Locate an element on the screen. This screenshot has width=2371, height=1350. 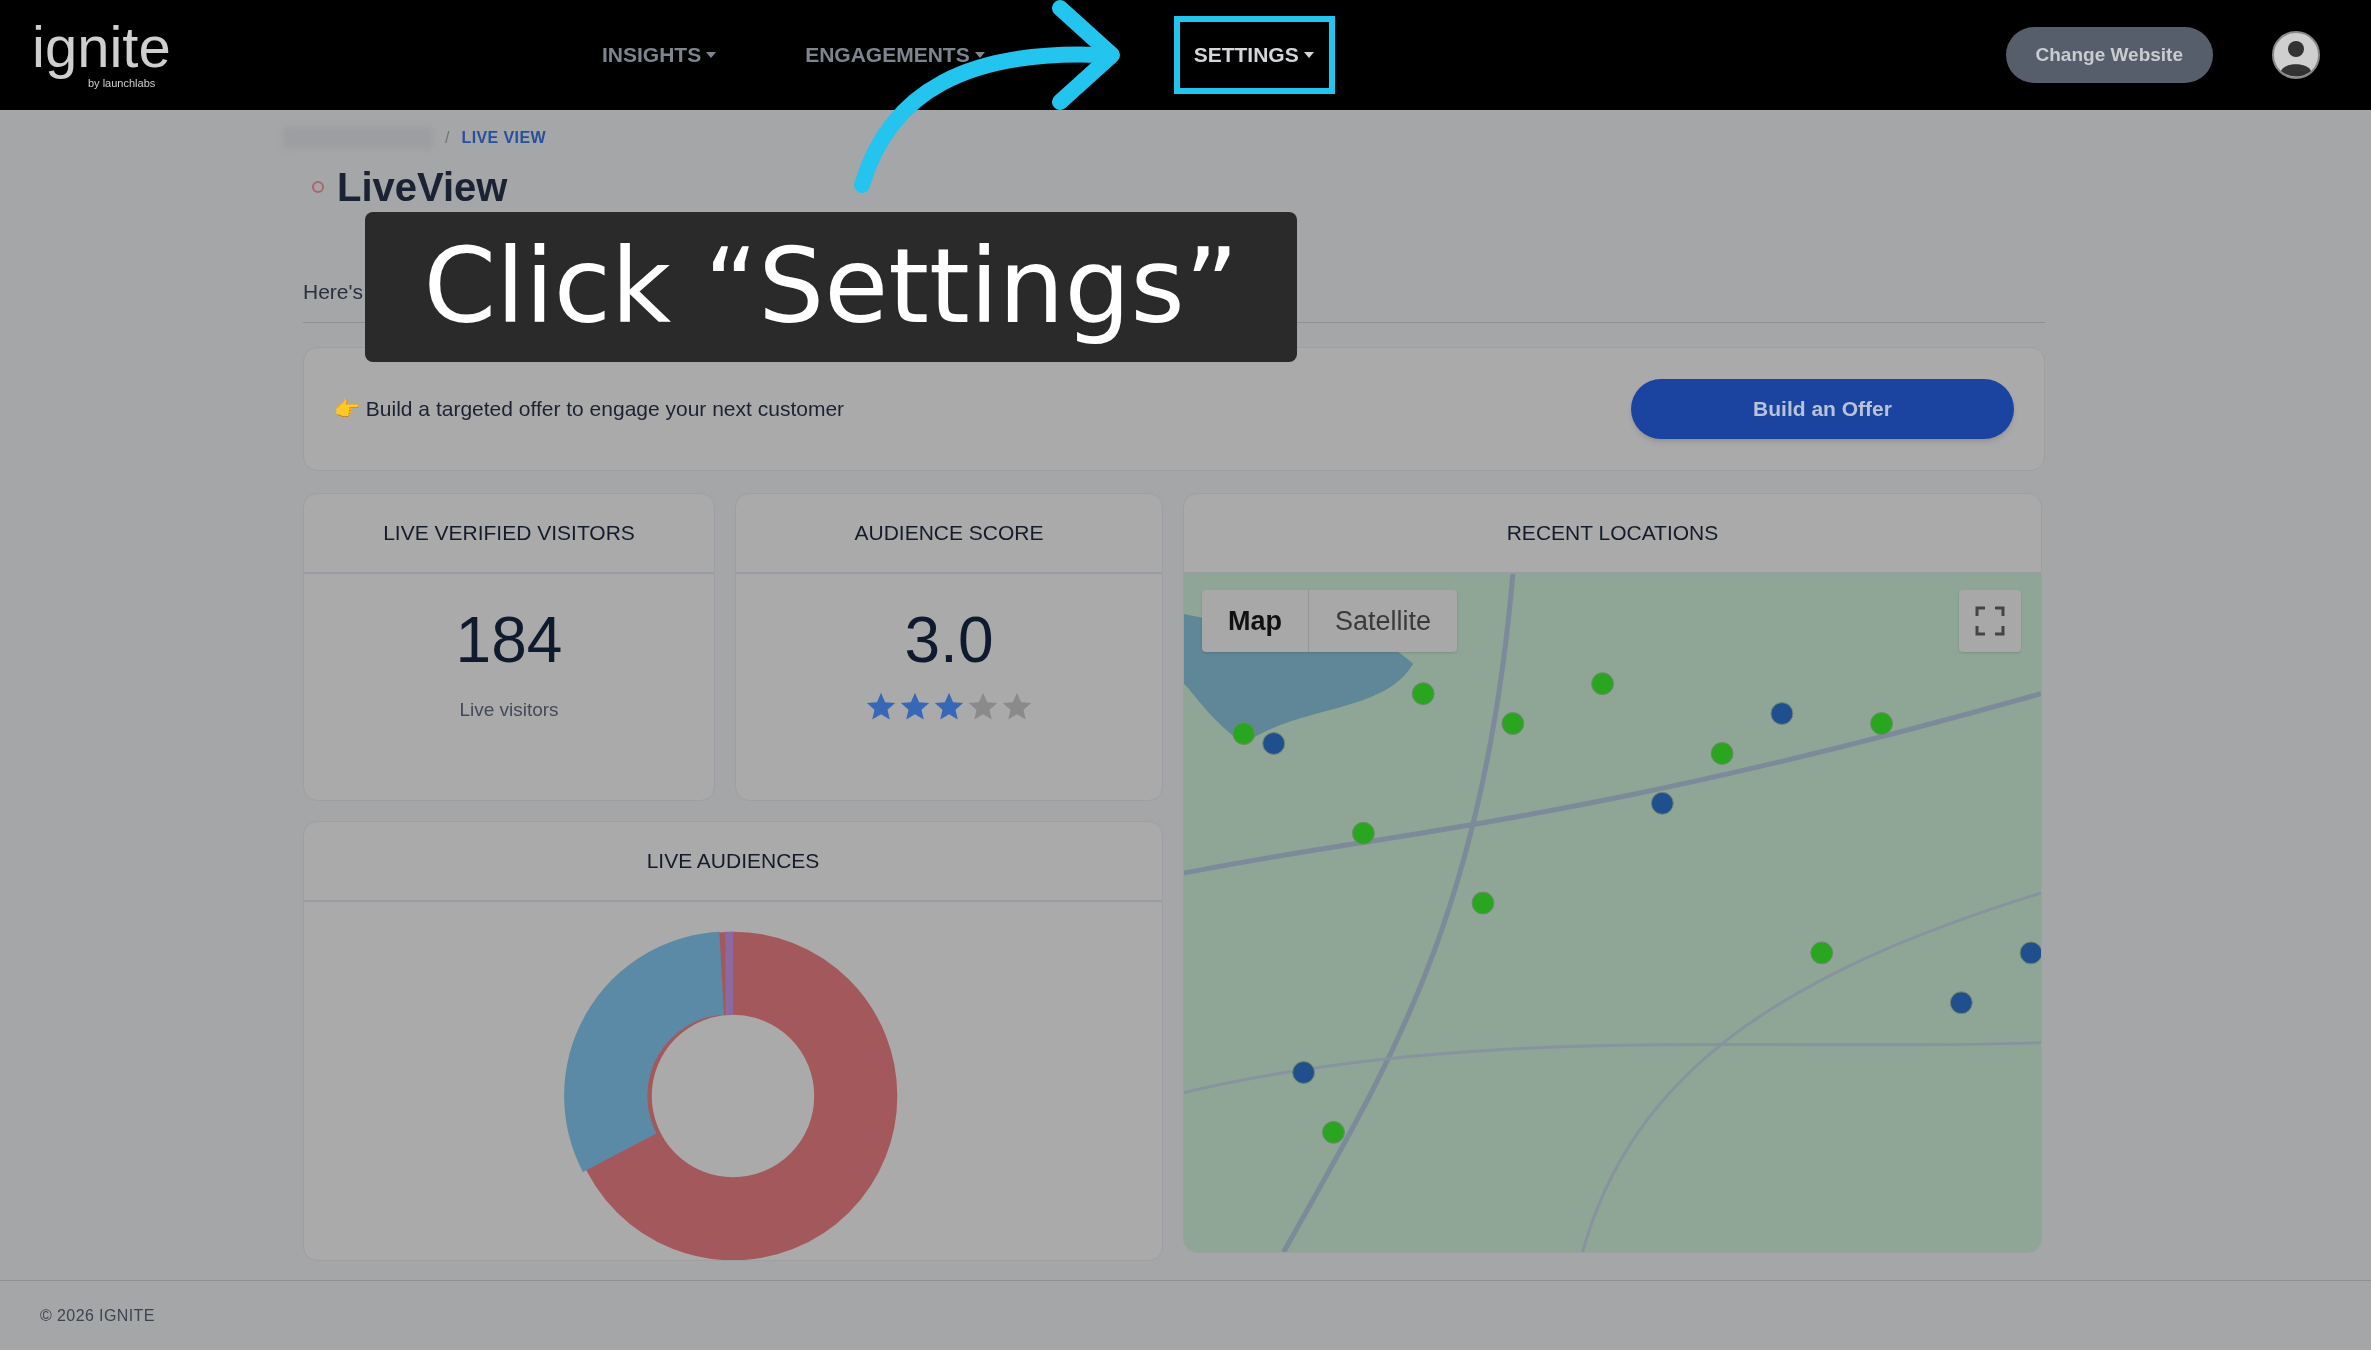
callout-text: Click “Settings” is located at coordinates (831, 287).